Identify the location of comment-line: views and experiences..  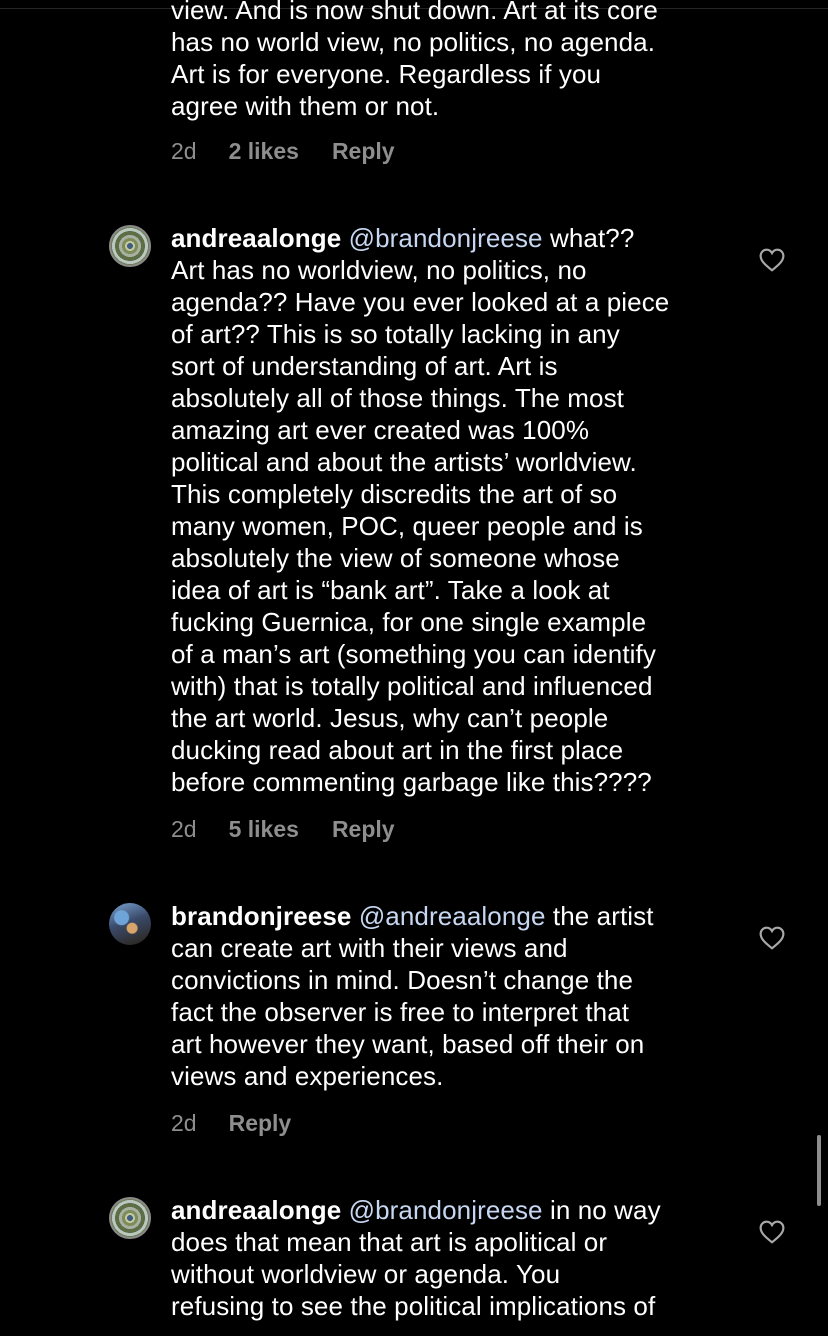
(307, 1076).